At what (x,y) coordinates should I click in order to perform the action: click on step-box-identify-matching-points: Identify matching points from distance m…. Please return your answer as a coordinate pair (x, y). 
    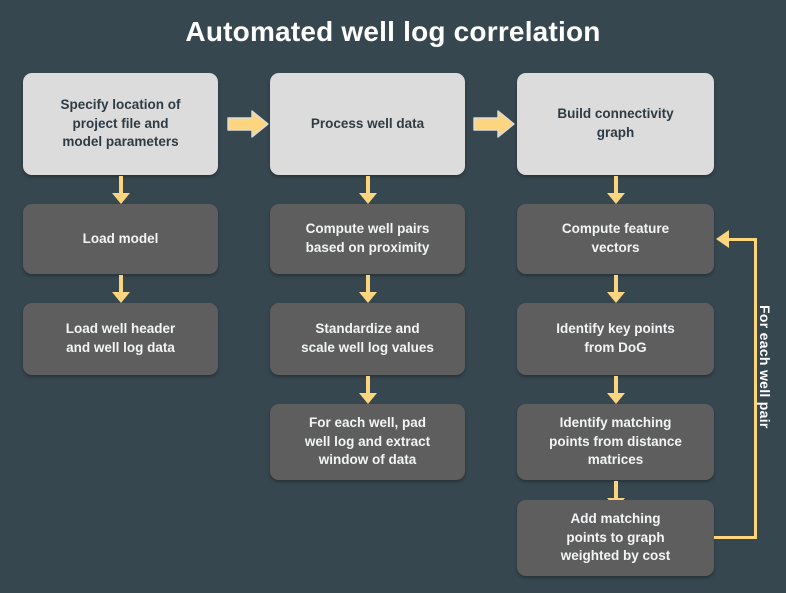
    Looking at the image, I should click on (615, 442).